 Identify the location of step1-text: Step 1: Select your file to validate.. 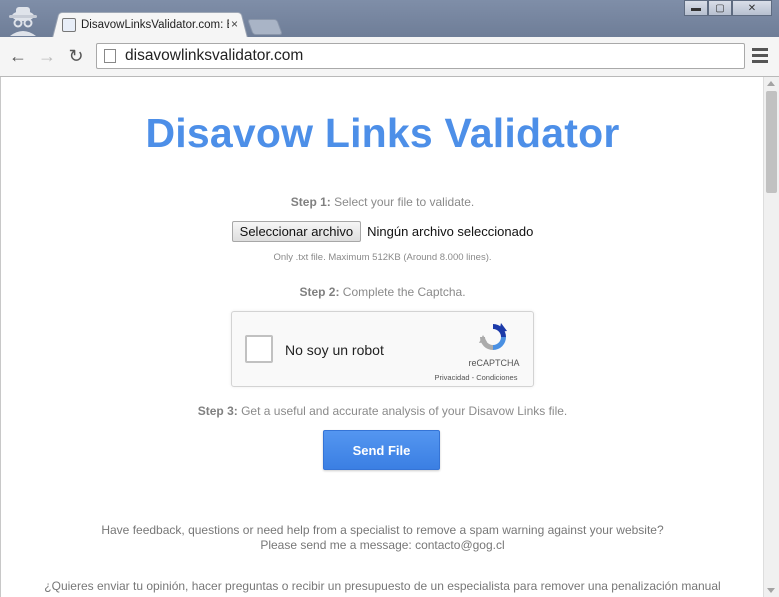
(382, 202).